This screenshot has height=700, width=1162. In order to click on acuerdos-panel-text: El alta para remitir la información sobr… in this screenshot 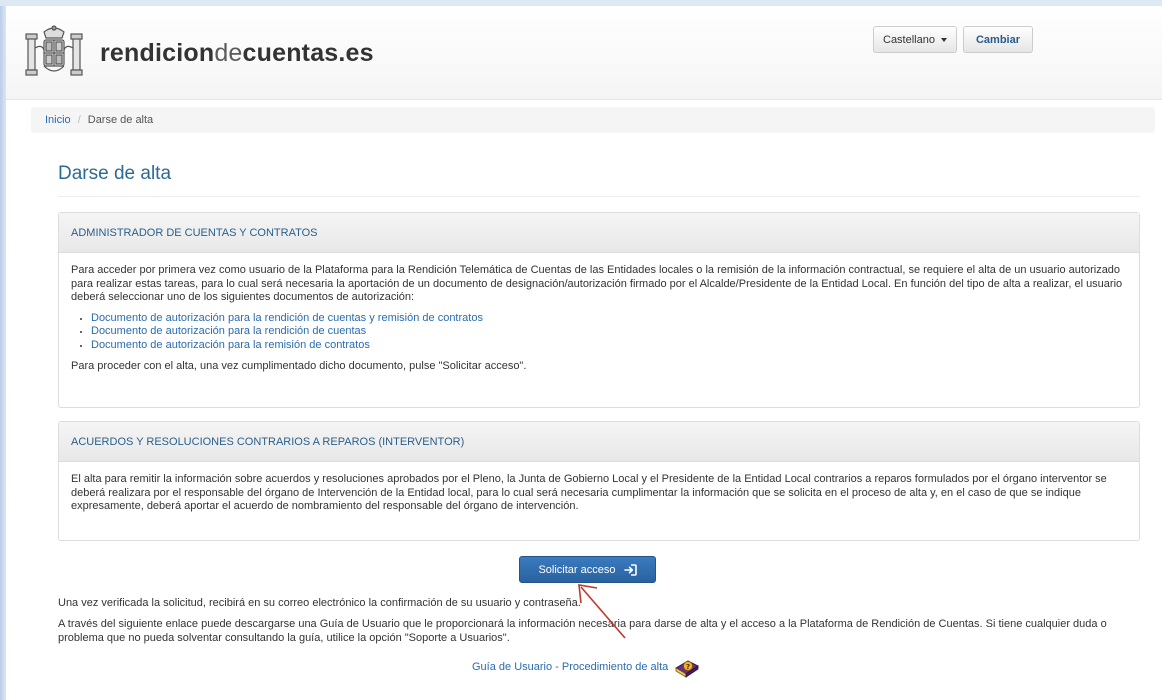, I will do `click(589, 493)`.